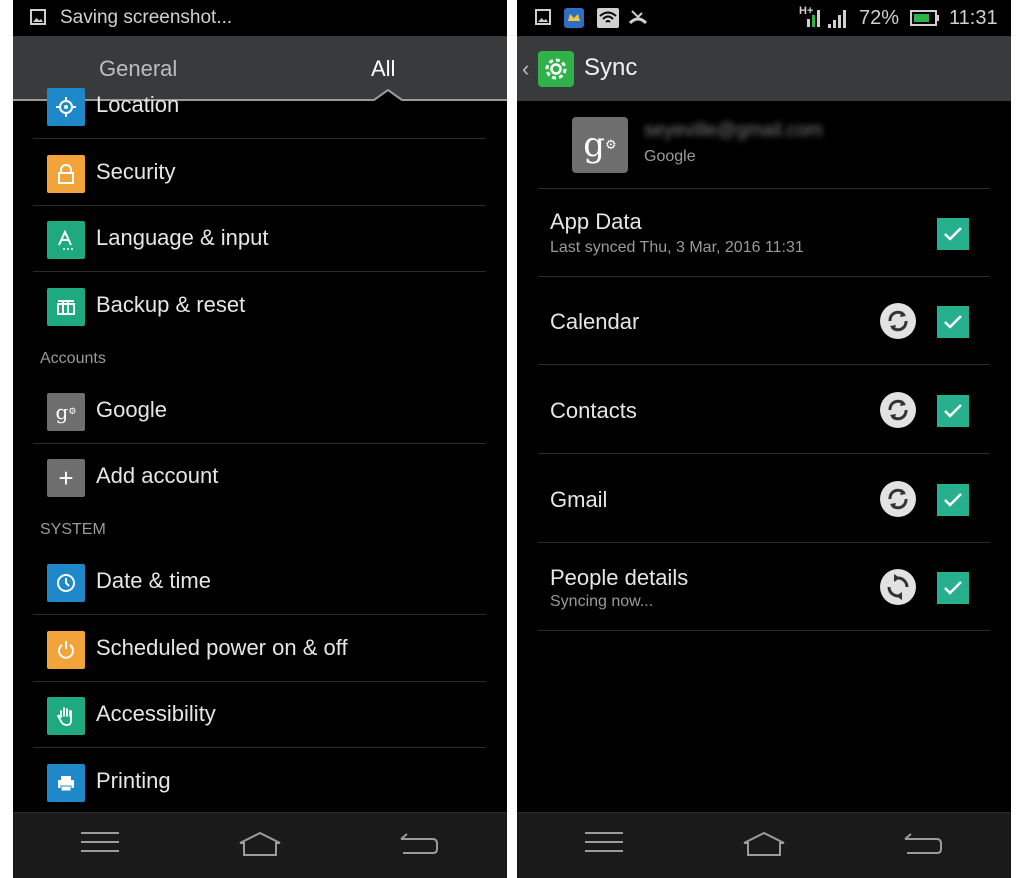  I want to click on sync-item-gmail: Gmail, so click(764, 499).